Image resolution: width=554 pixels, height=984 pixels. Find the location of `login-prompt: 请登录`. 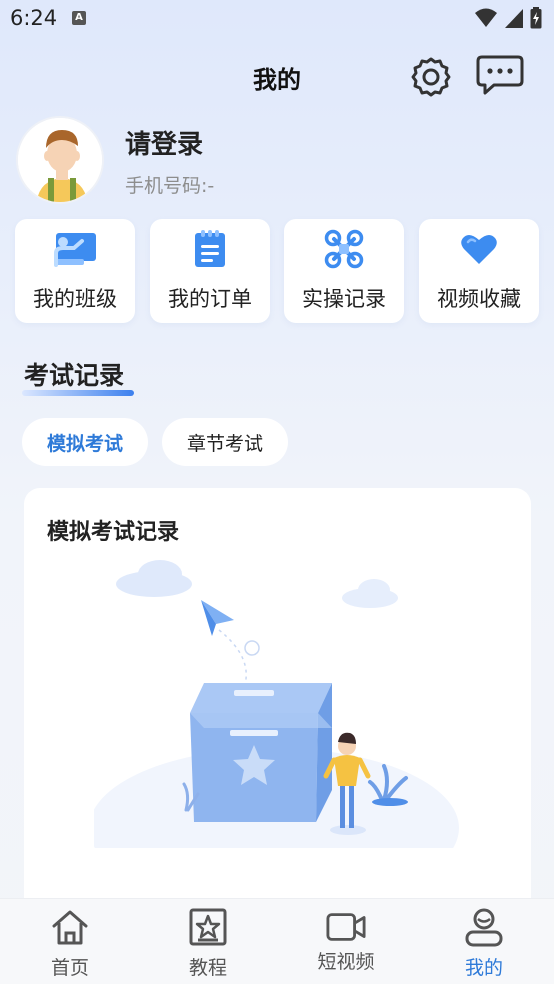

login-prompt: 请登录 is located at coordinates (164, 142).